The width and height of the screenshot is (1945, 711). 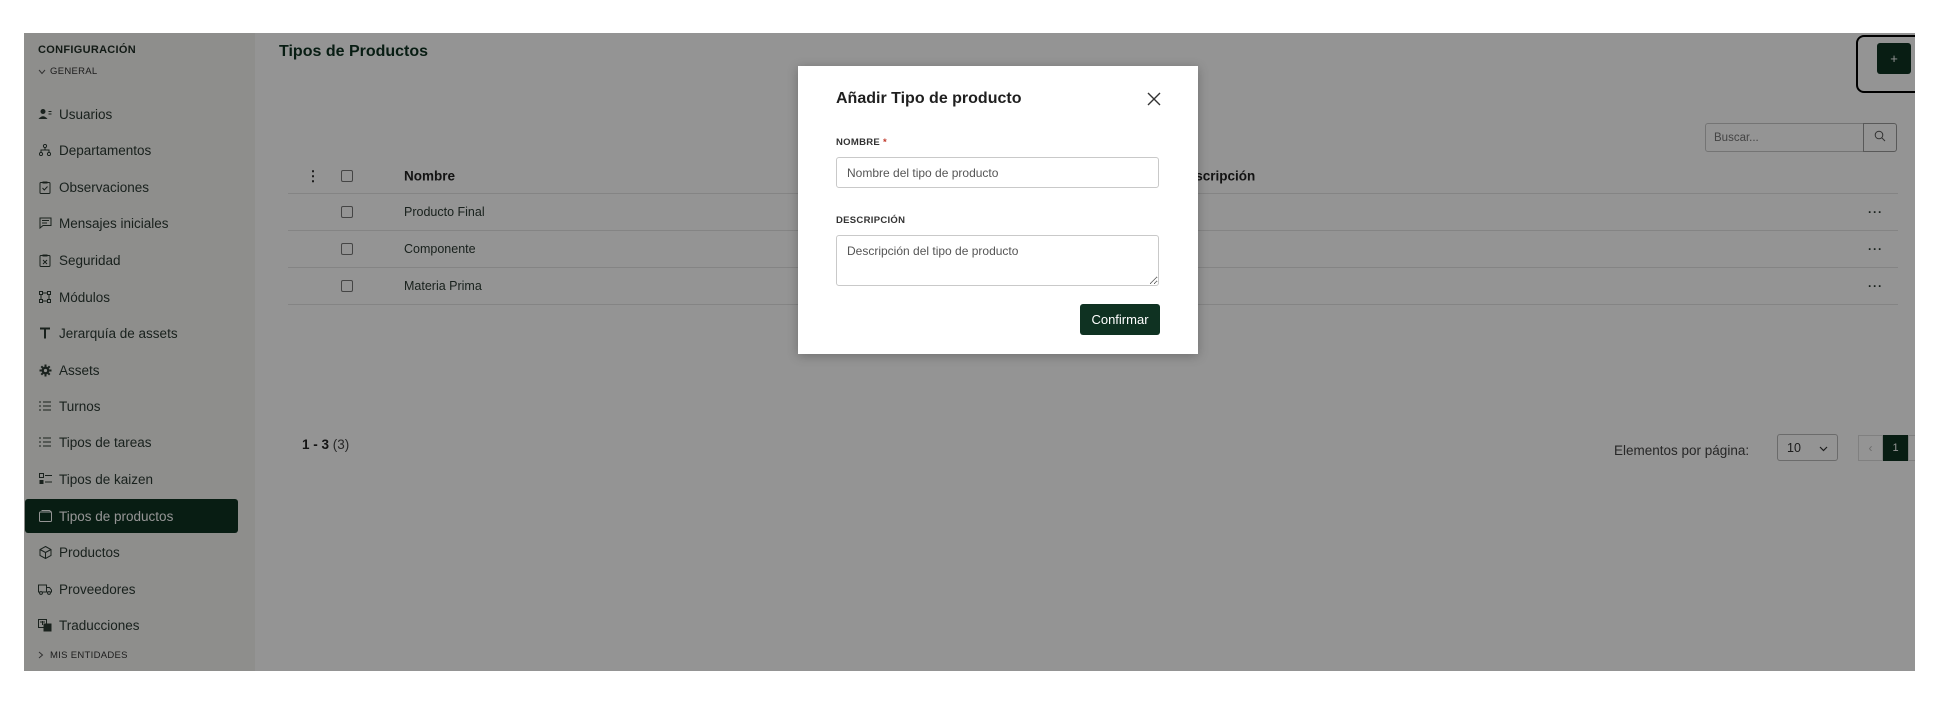 I want to click on name-label-text: NOMBRE, so click(x=858, y=142).